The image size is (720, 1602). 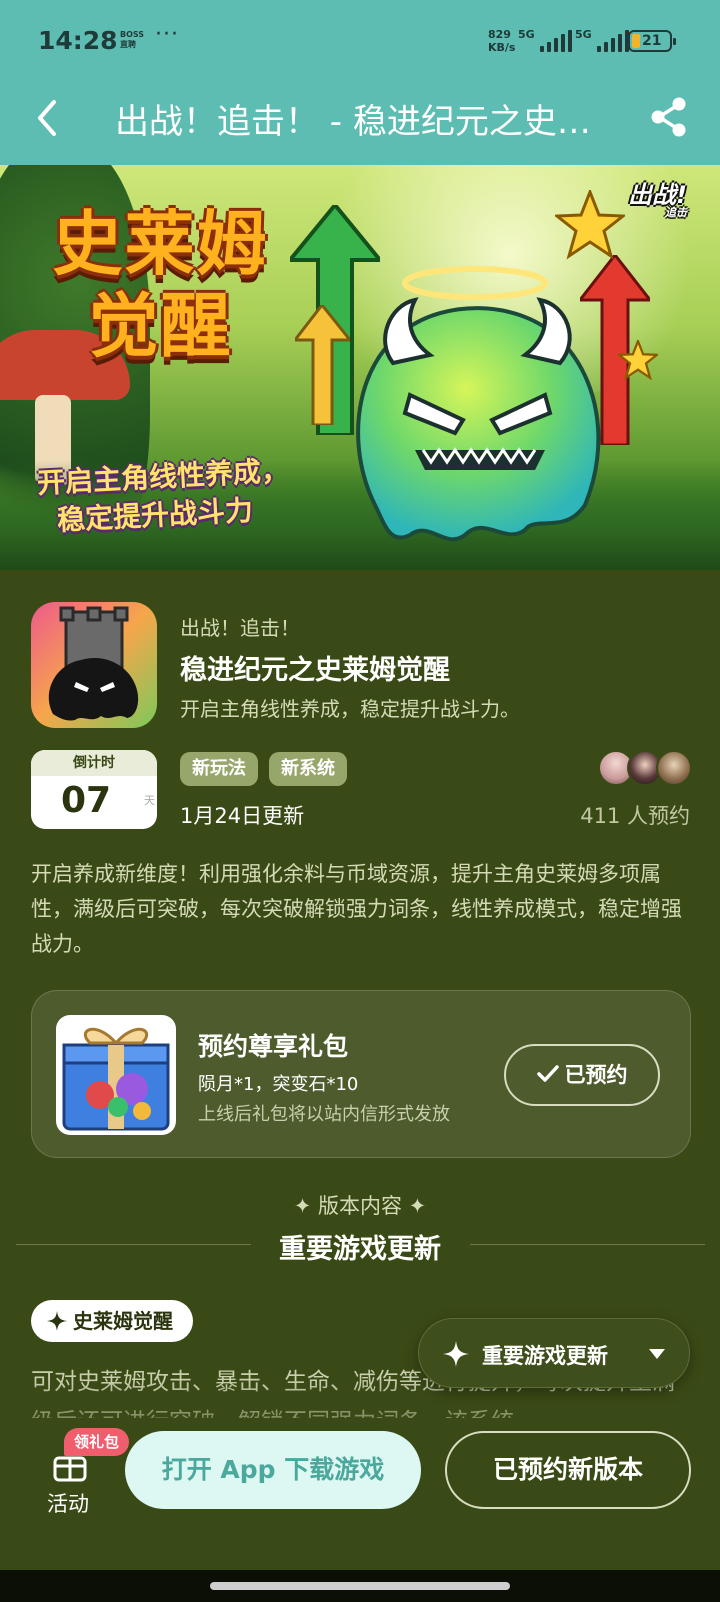 What do you see at coordinates (657, 1354) in the screenshot?
I see `caret-down-icon` at bounding box center [657, 1354].